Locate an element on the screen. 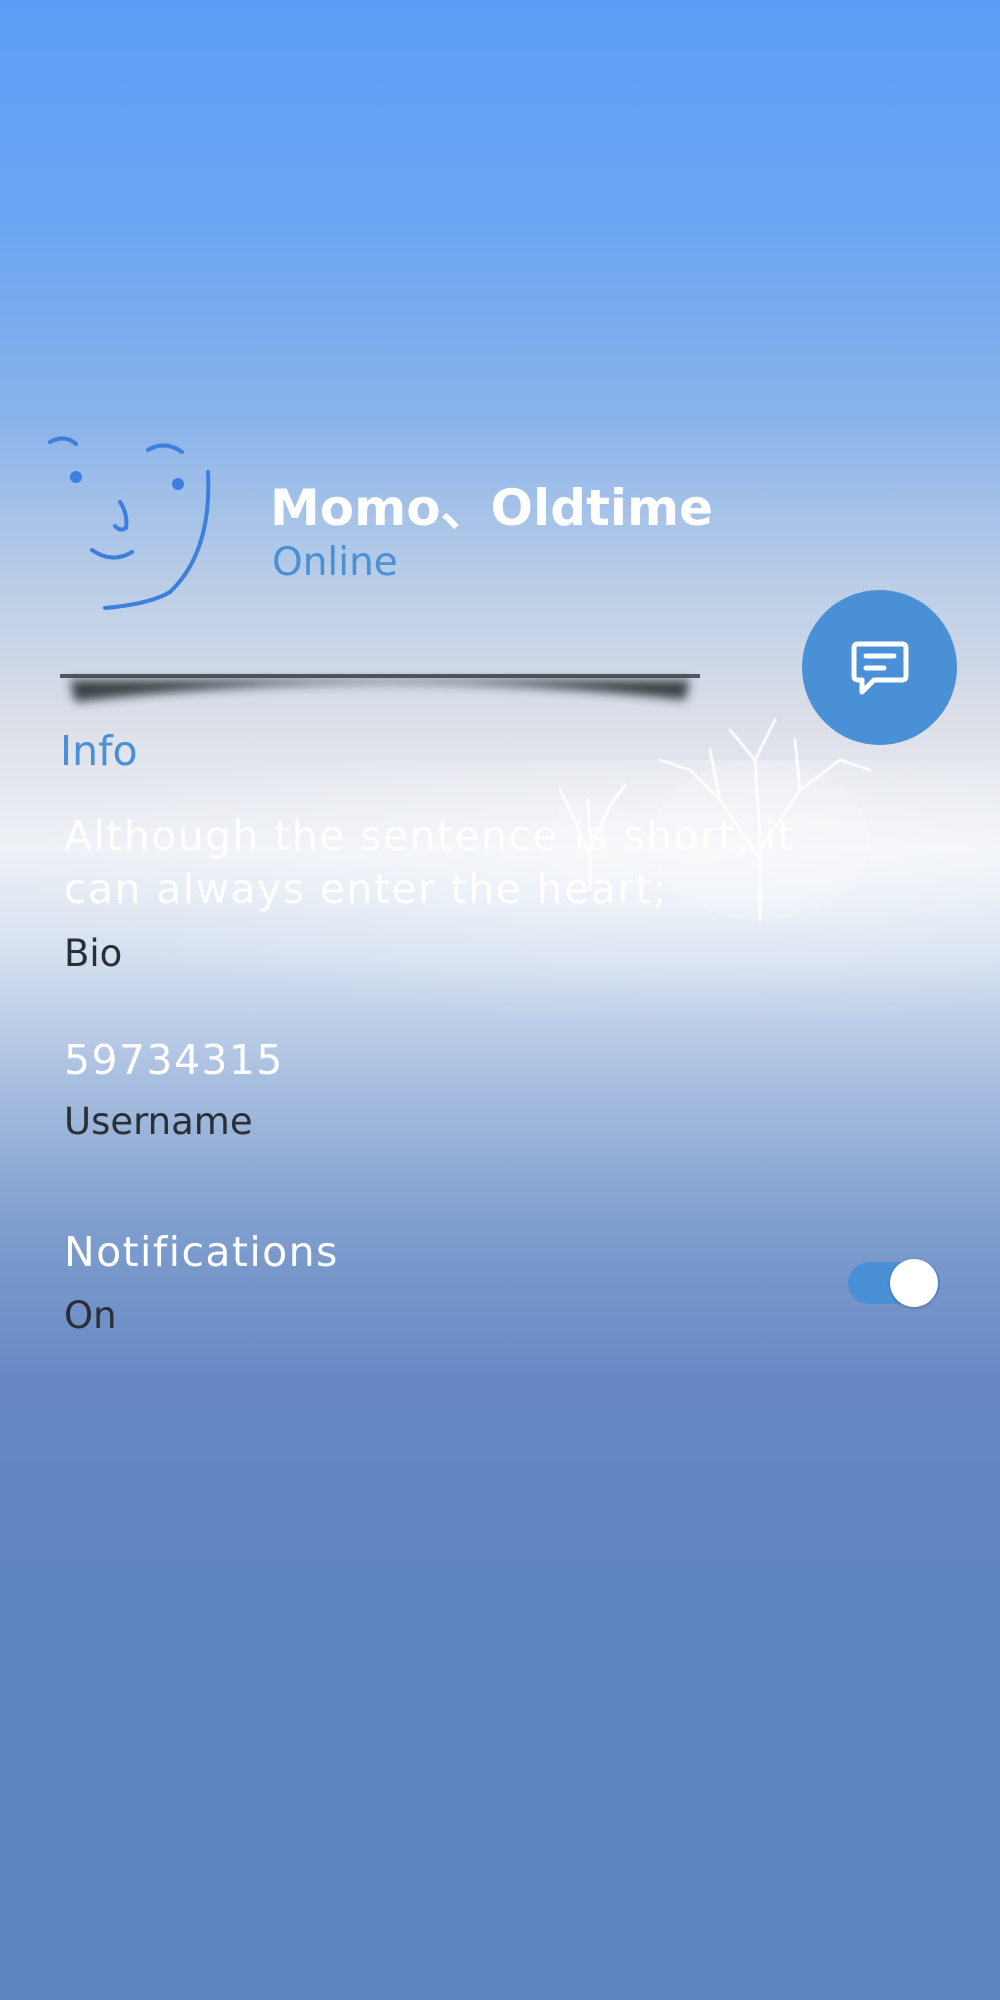 The image size is (1000, 2000). avatar is located at coordinates (130, 527).